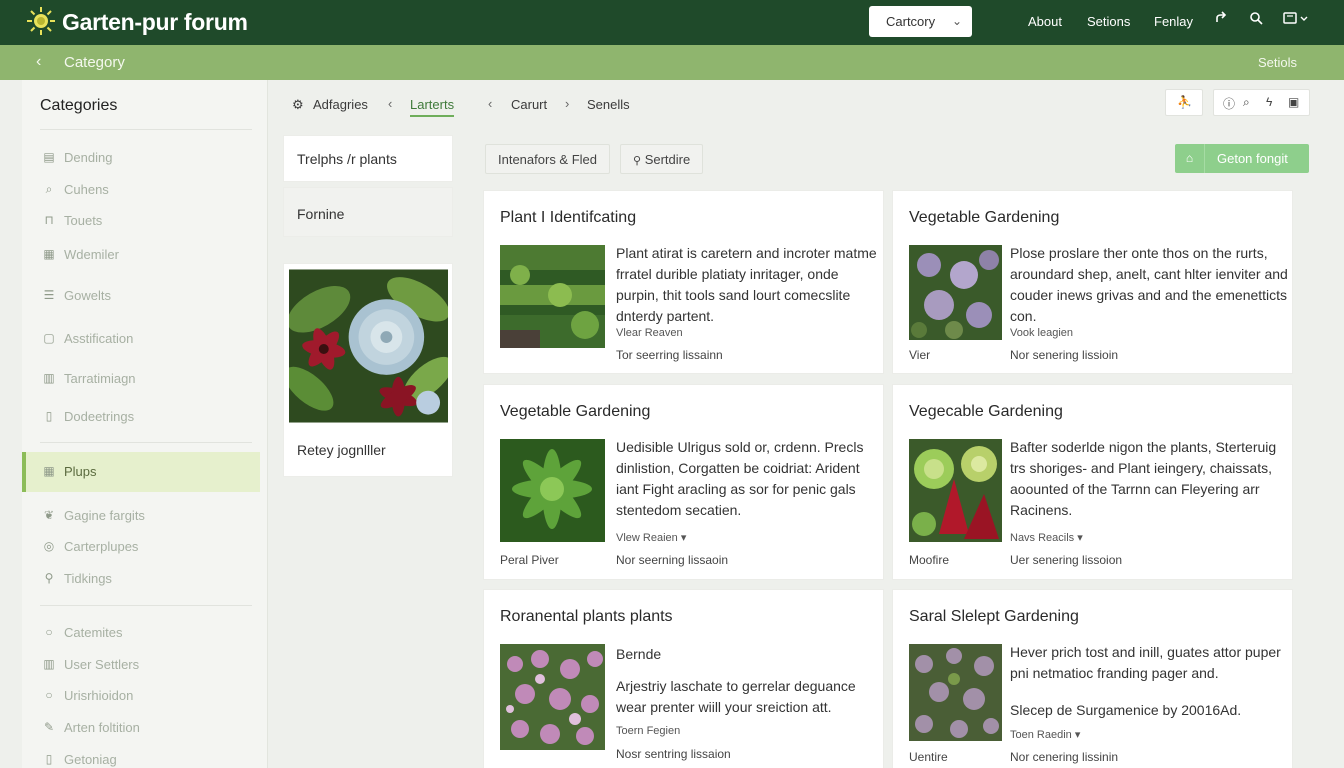 The image size is (1344, 768). What do you see at coordinates (141, 379) in the screenshot?
I see `sidebar-item-tarratimiagn: ▥ Tarratimiagn` at bounding box center [141, 379].